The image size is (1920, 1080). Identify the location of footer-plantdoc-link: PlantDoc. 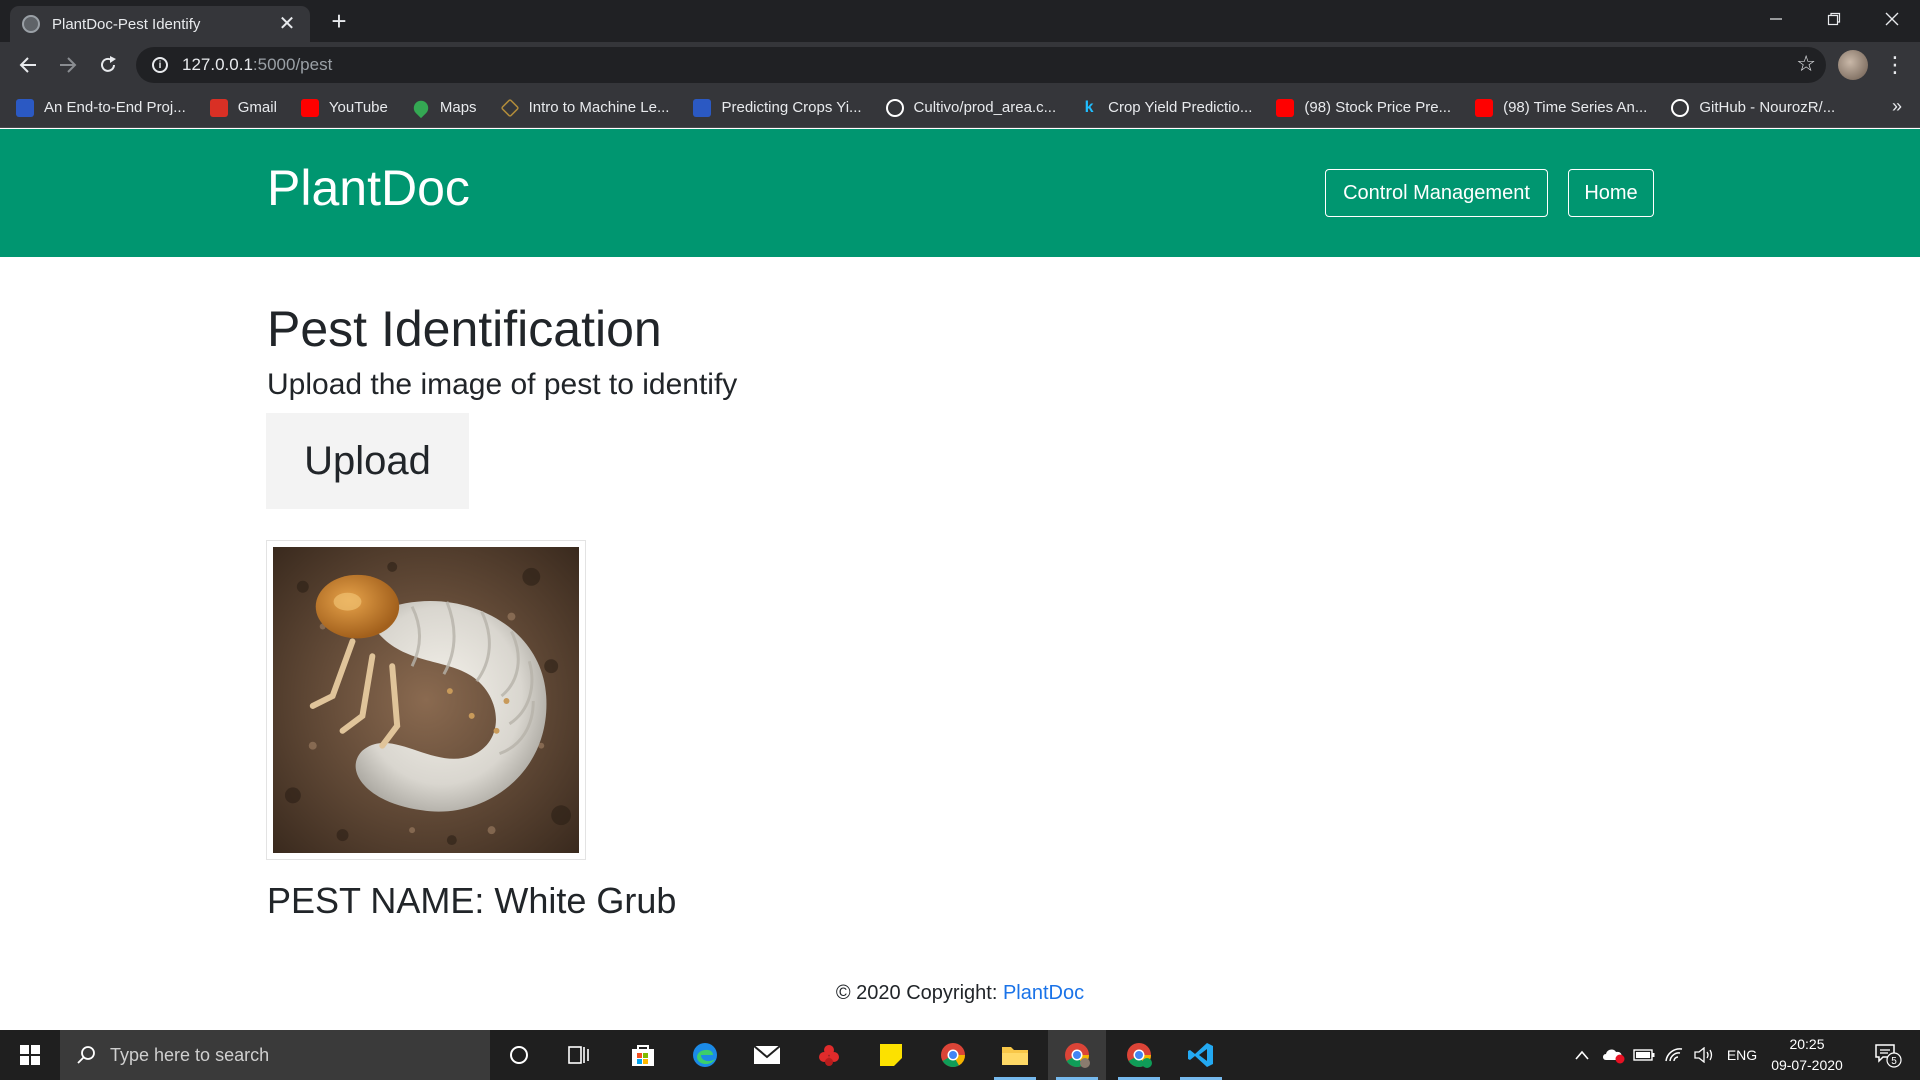
(1043, 993).